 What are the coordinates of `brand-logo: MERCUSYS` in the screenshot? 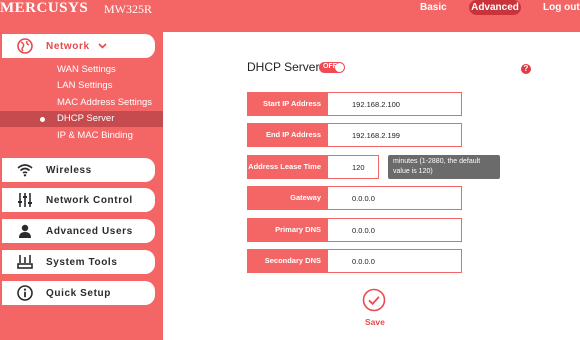 It's located at (44, 8).